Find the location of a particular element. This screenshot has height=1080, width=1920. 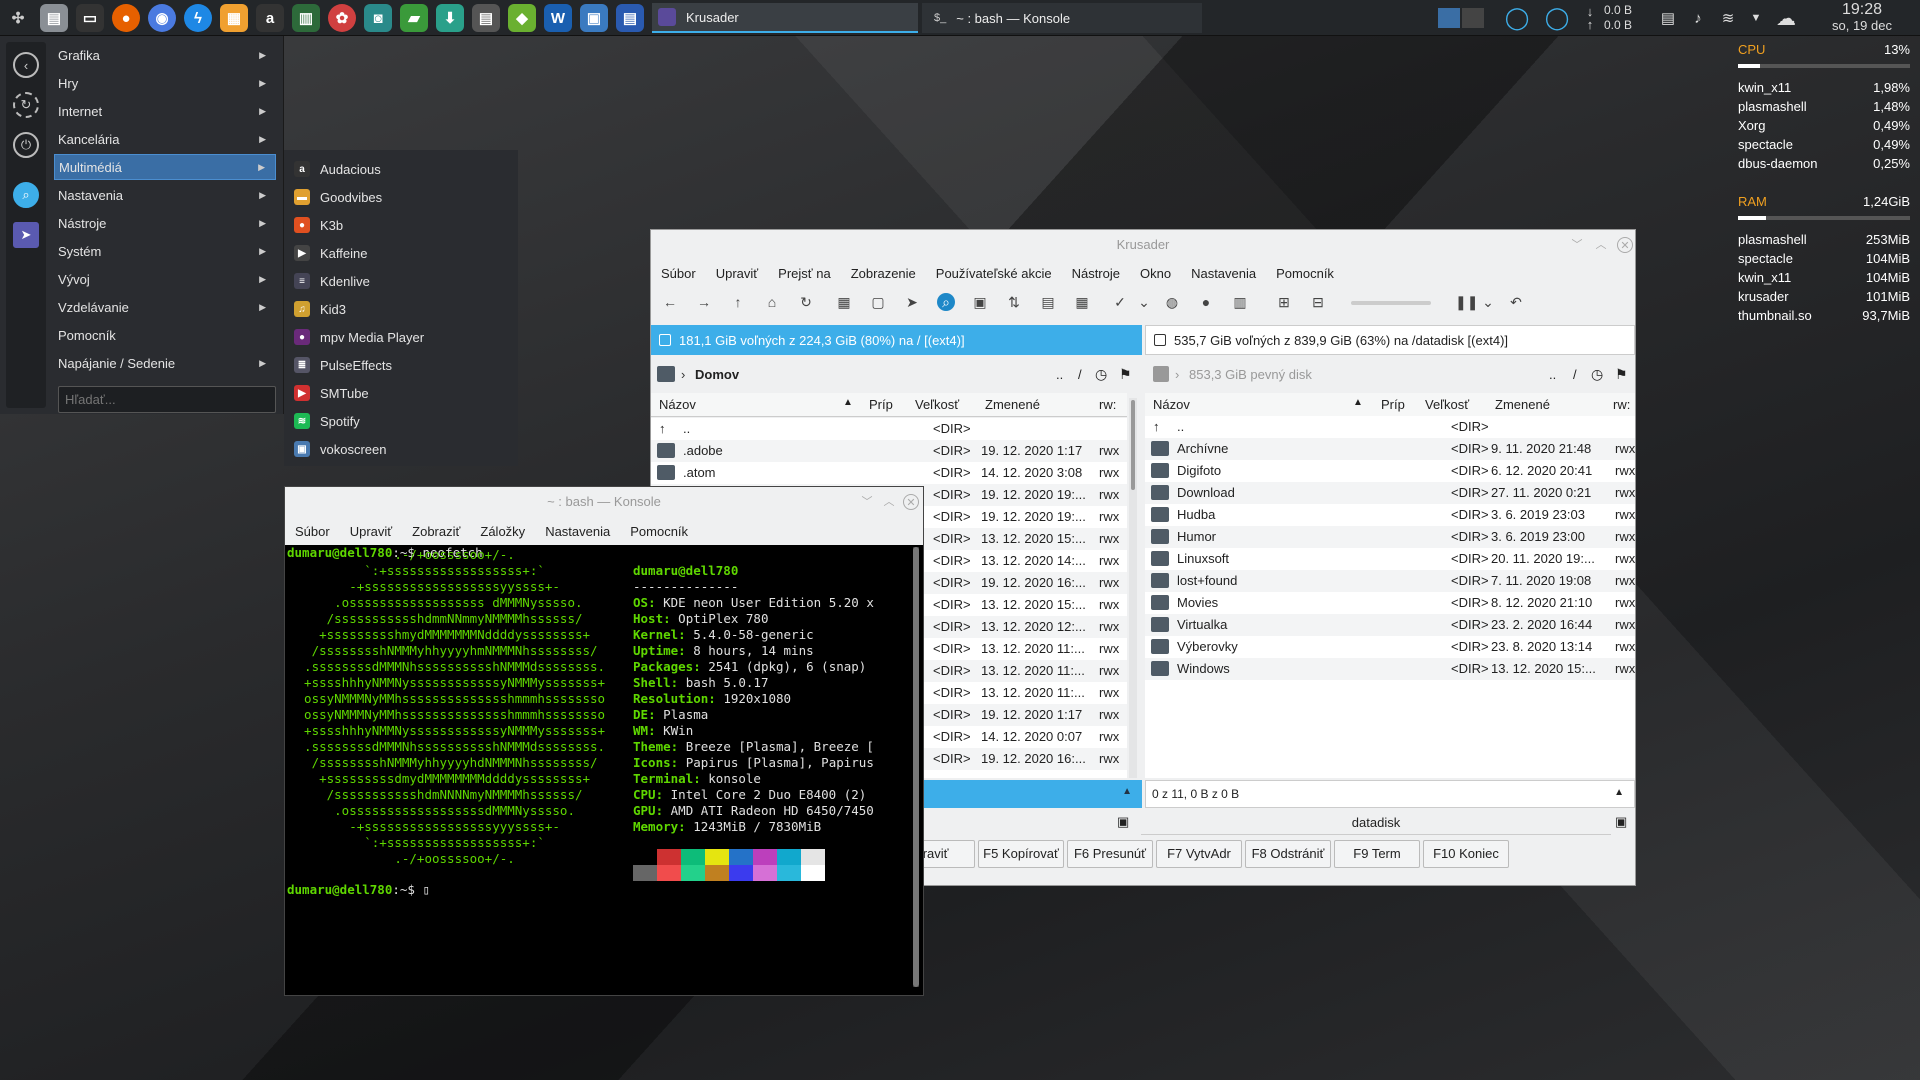

file-row: Hudba <DIR> 3. 6. 2019 23:03 rwx is located at coordinates (1390, 515).